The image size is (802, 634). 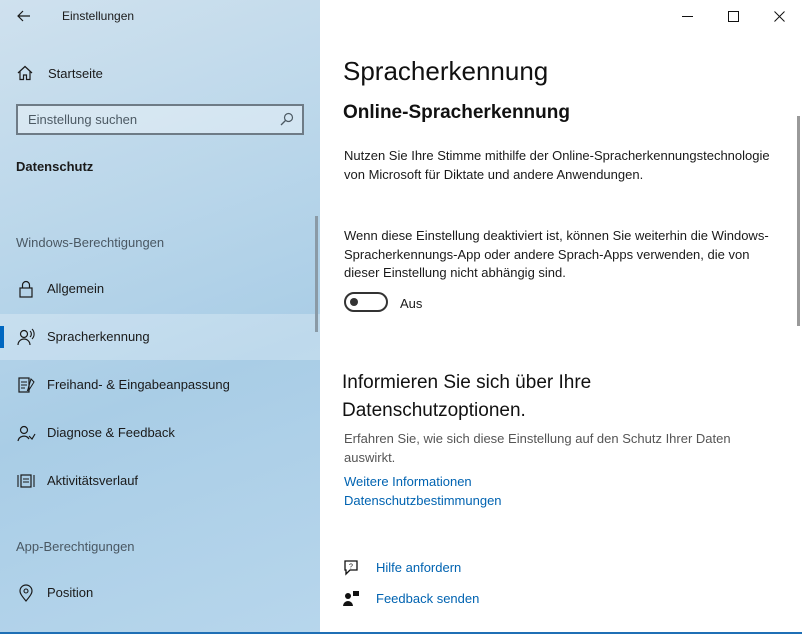 What do you see at coordinates (456, 112) in the screenshot?
I see `section-title: Online-Spracherkennung` at bounding box center [456, 112].